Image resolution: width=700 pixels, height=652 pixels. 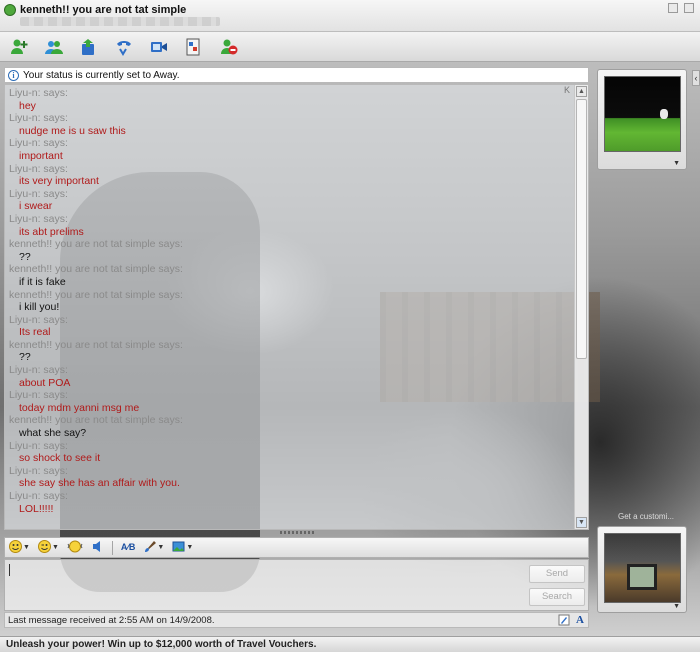 What do you see at coordinates (120, 21) in the screenshot?
I see `window-subtitle-obscured` at bounding box center [120, 21].